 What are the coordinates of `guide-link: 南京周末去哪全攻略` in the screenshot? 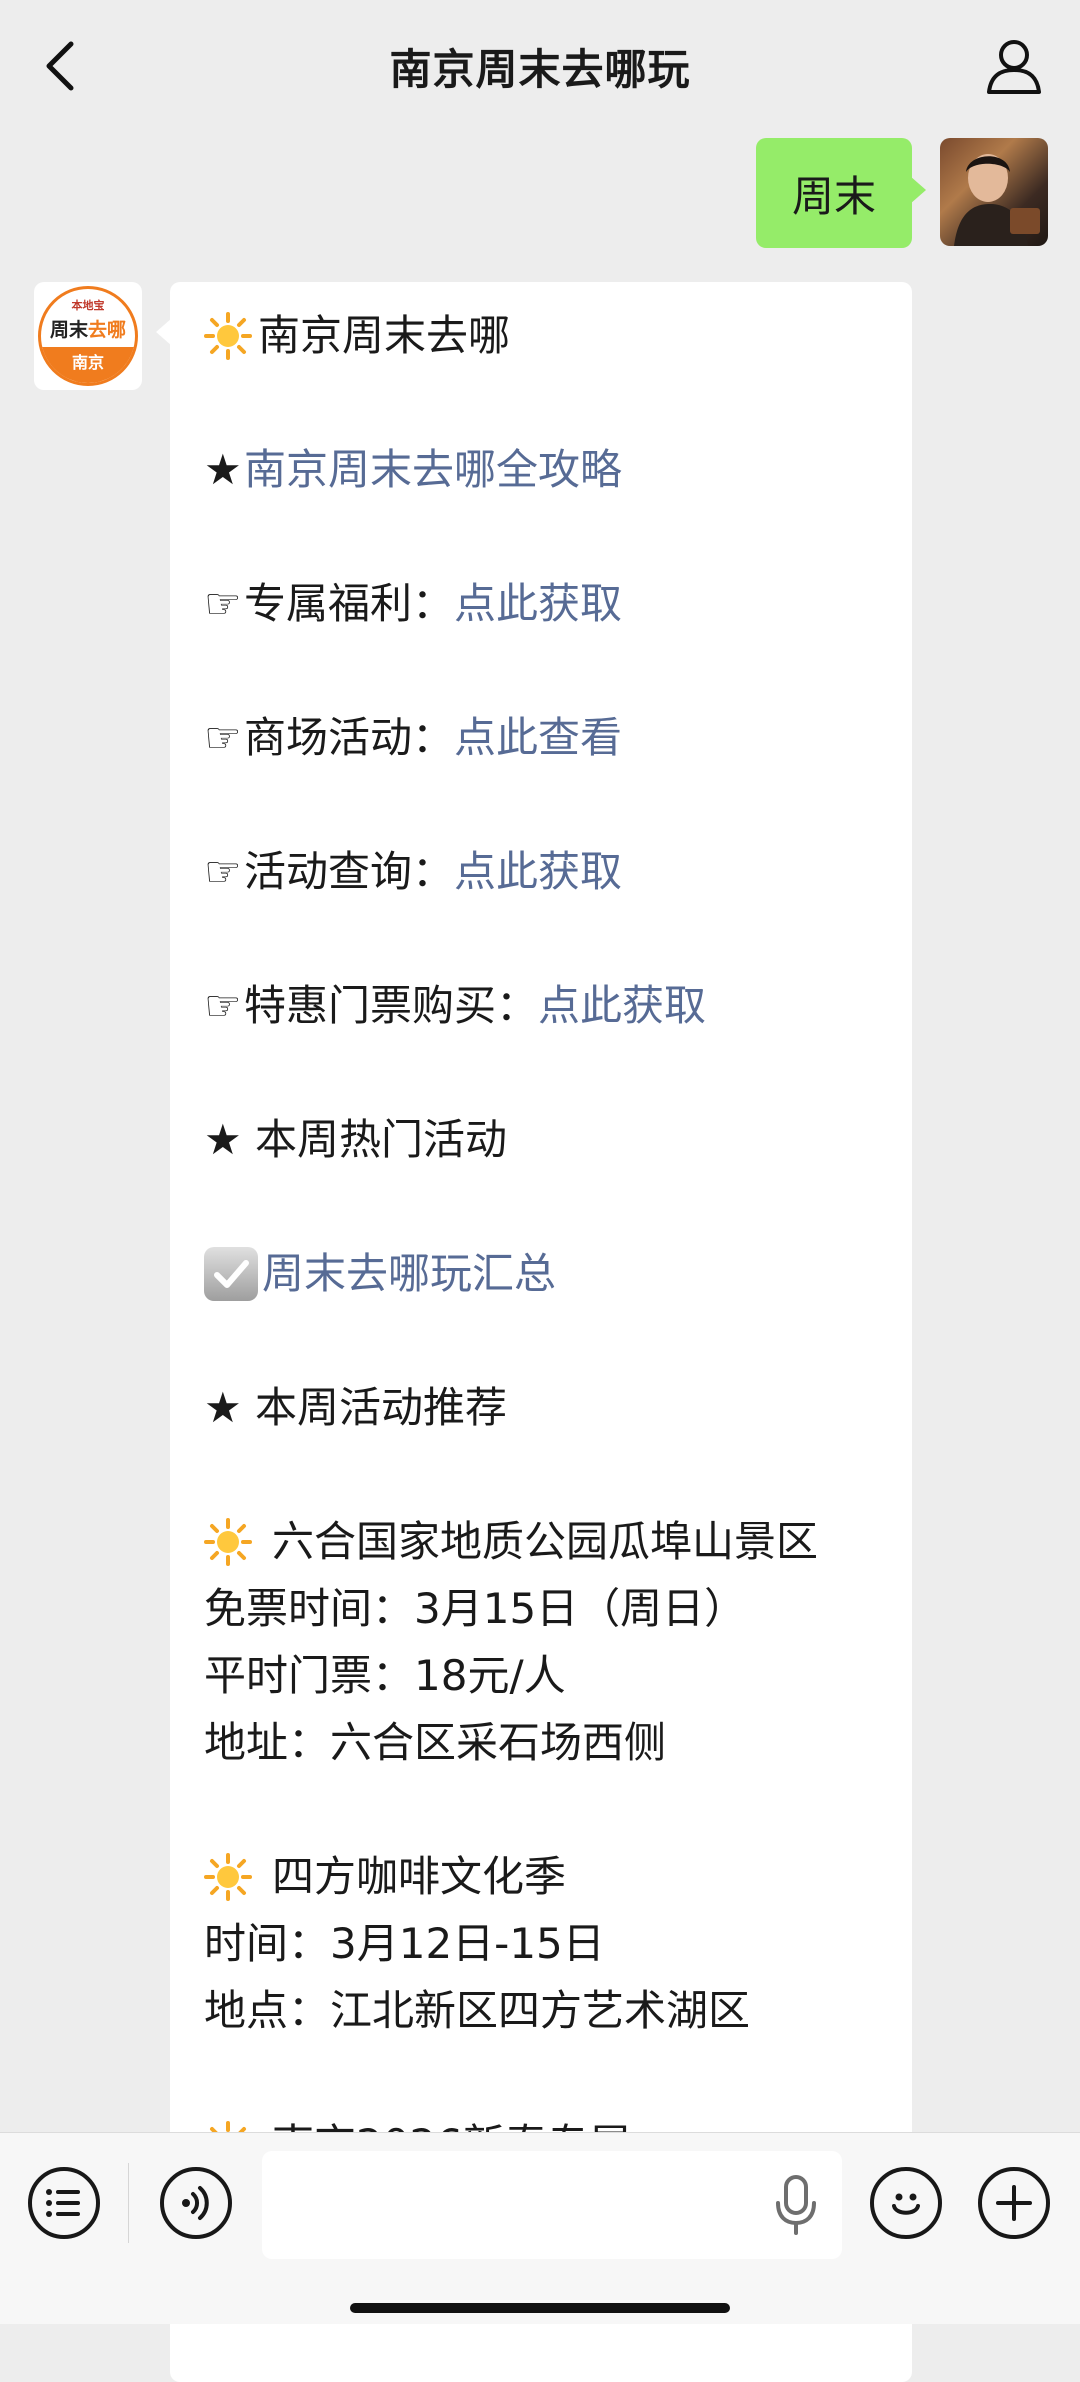 It's located at (433, 470).